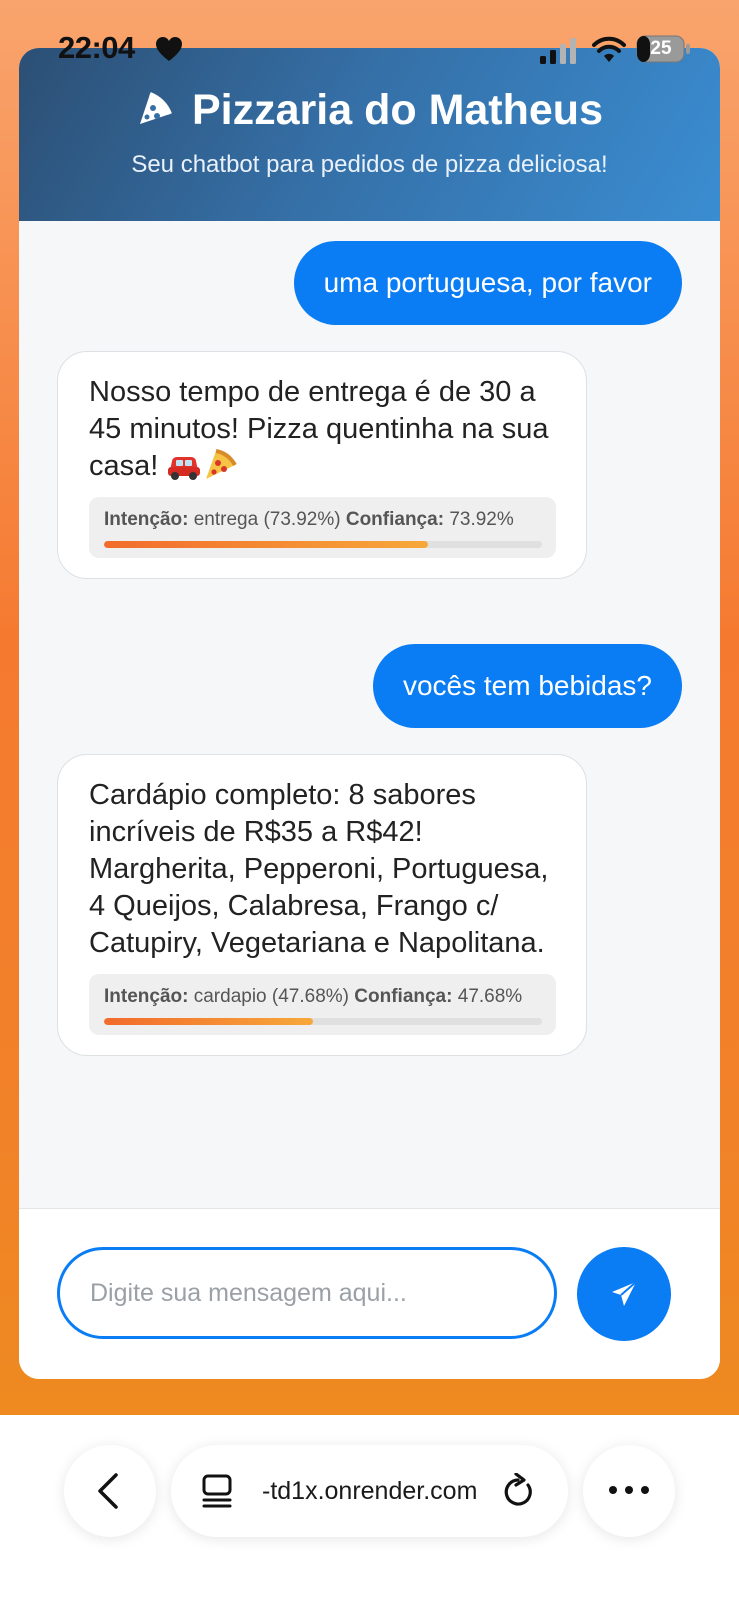 The width and height of the screenshot is (739, 1600). I want to click on reload-icon, so click(518, 1491).